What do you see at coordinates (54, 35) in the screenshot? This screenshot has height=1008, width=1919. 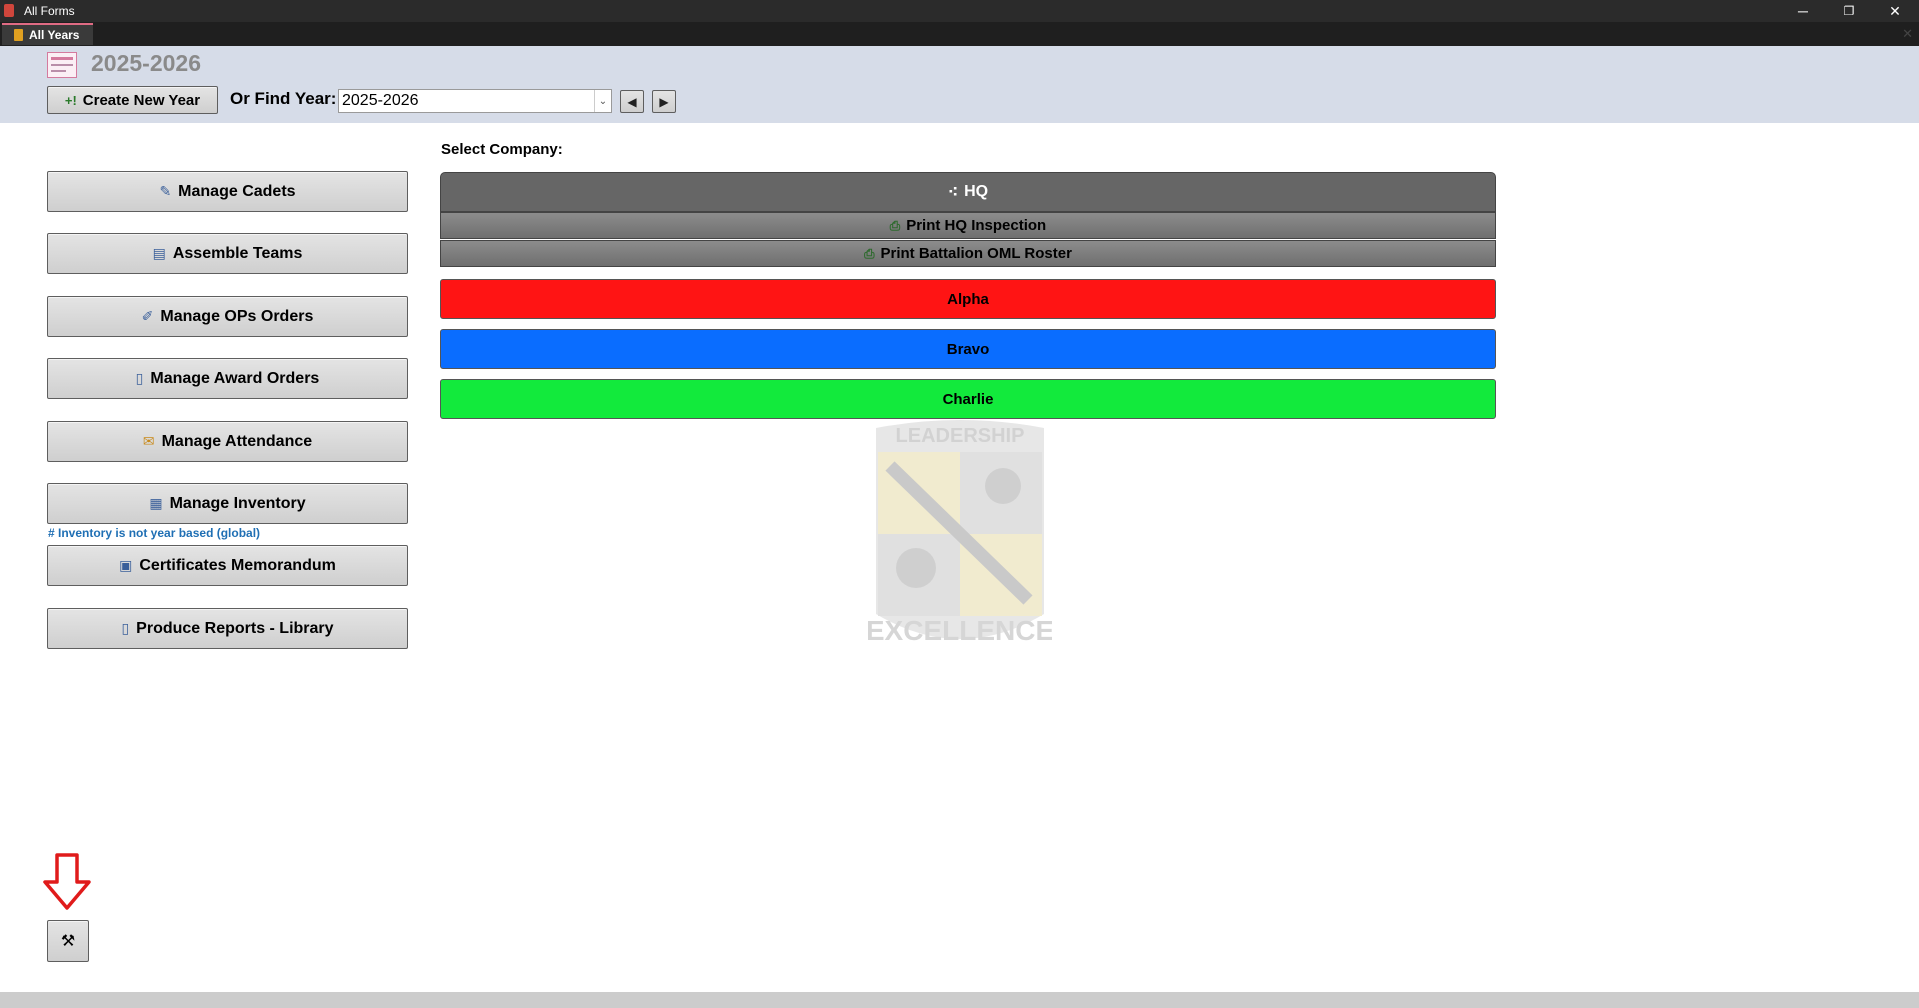 I see `tab-label: All Years` at bounding box center [54, 35].